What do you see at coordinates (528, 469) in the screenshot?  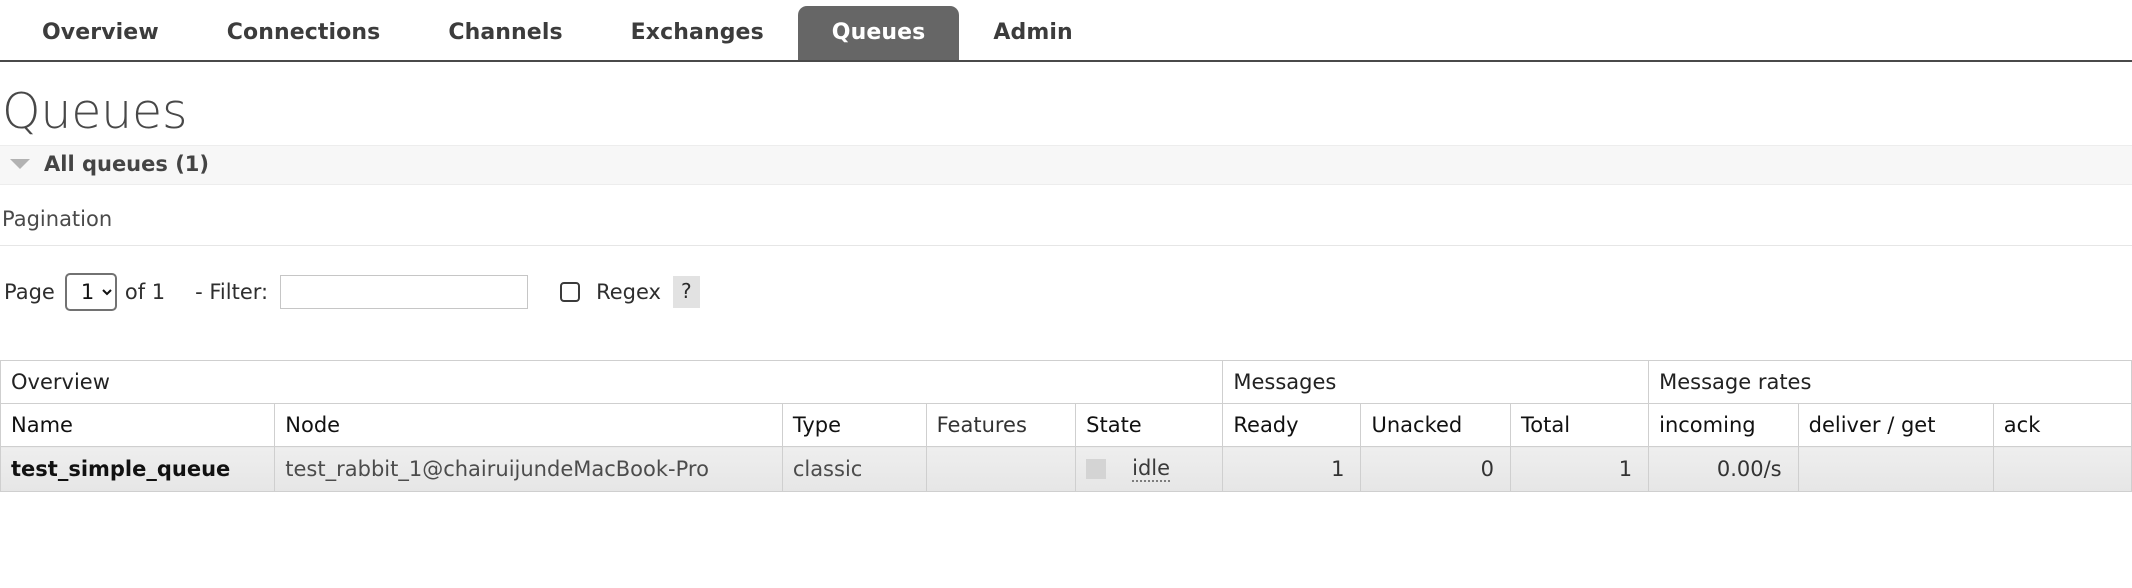 I see `cell-node: test_rabbit_1@chairuijundeMacBook-Pro` at bounding box center [528, 469].